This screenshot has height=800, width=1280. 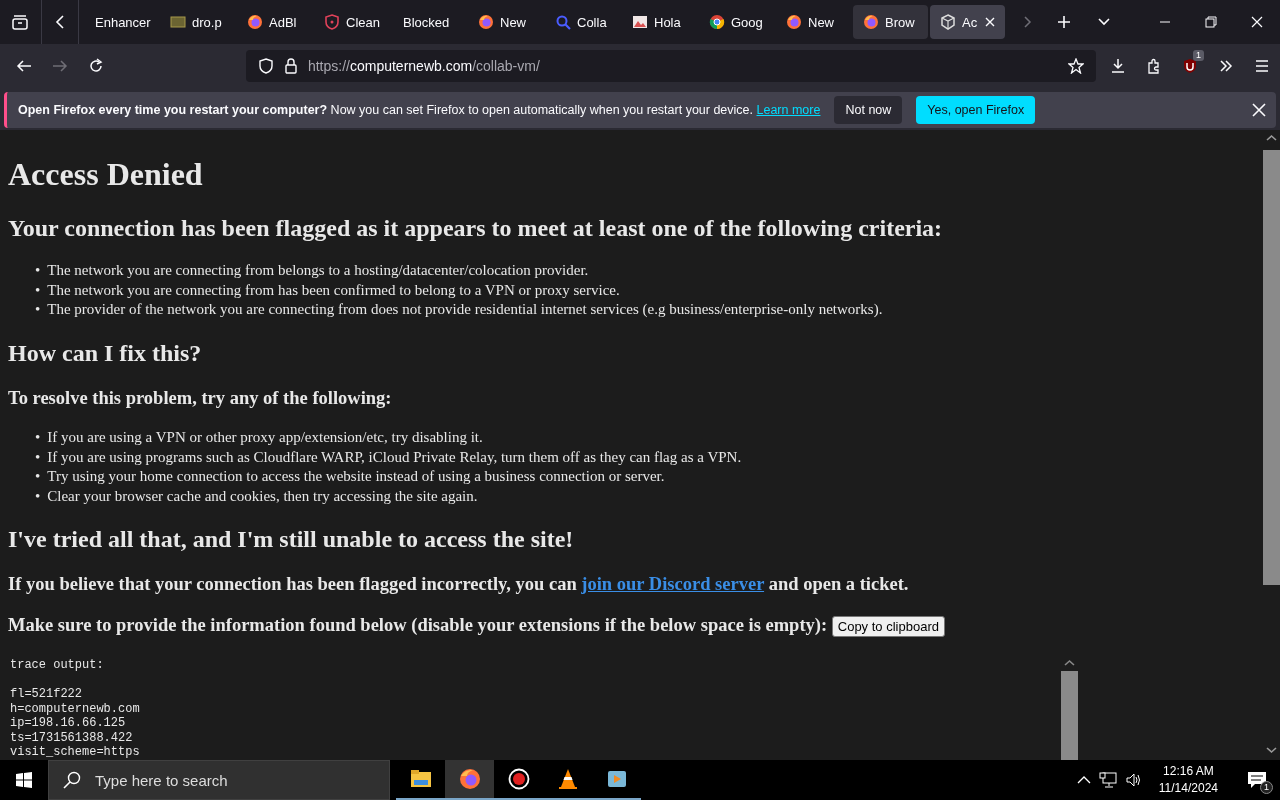 I want to click on trace-line: ts=1731561388.422, so click(x=72, y=738).